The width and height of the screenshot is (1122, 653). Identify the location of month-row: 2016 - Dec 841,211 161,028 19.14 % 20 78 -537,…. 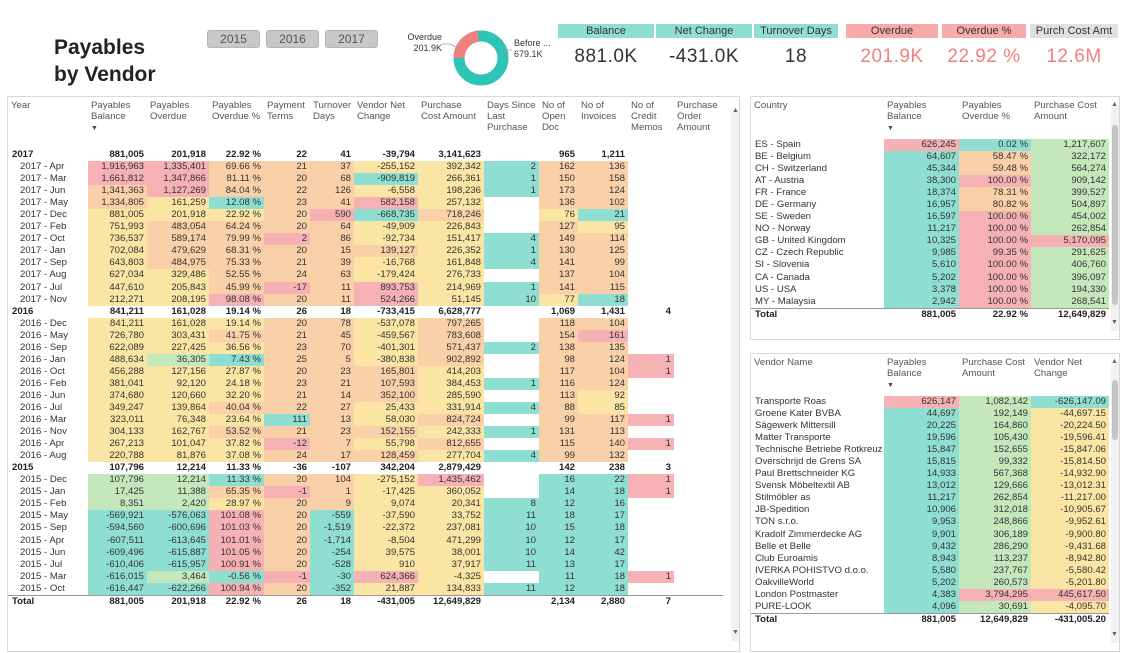
(365, 323).